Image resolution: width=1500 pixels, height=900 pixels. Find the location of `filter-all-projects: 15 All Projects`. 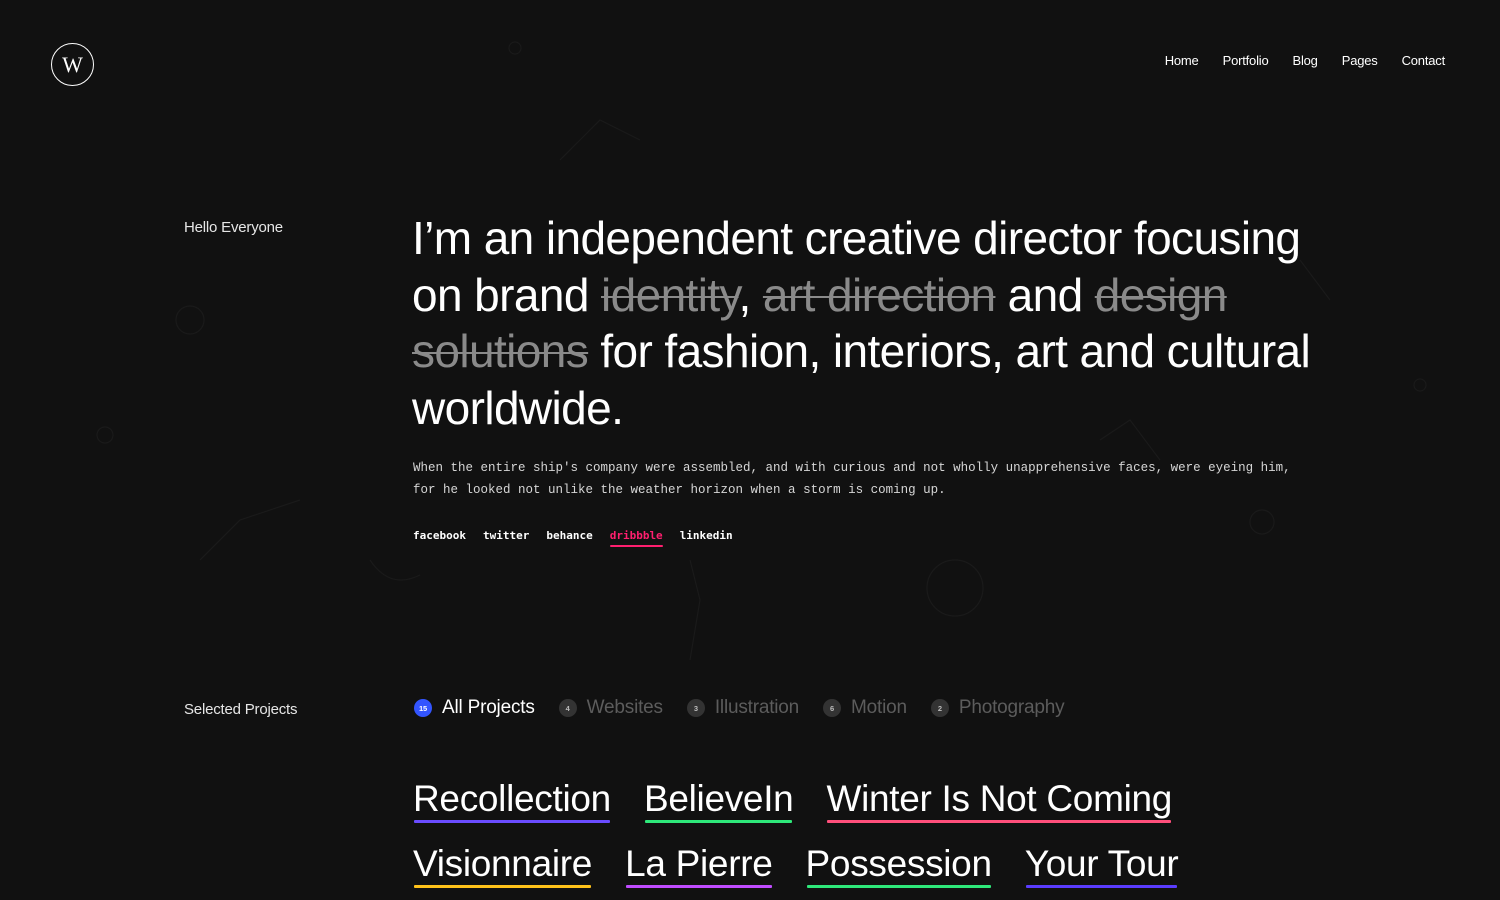

filter-all-projects: 15 All Projects is located at coordinates (474, 708).